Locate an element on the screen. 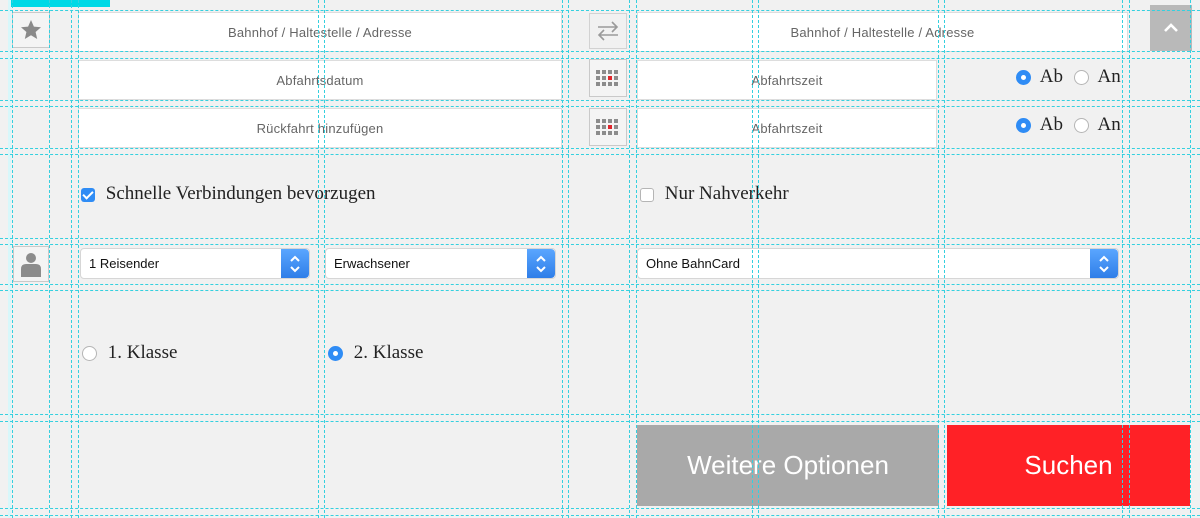 Image resolution: width=1200 pixels, height=518 pixels. departure-time-input: Abfahrtszeit is located at coordinates (787, 80).